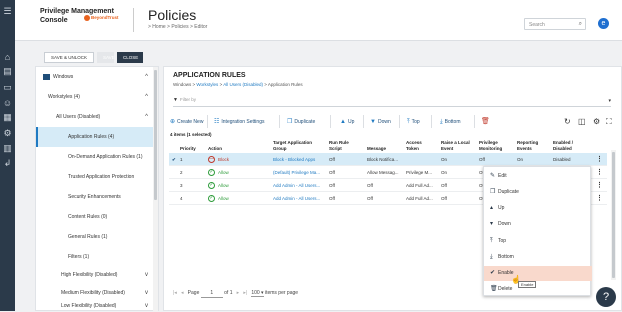  I want to click on col-header-privilege-monitoring: Privilege Monitoring, so click(495, 145).